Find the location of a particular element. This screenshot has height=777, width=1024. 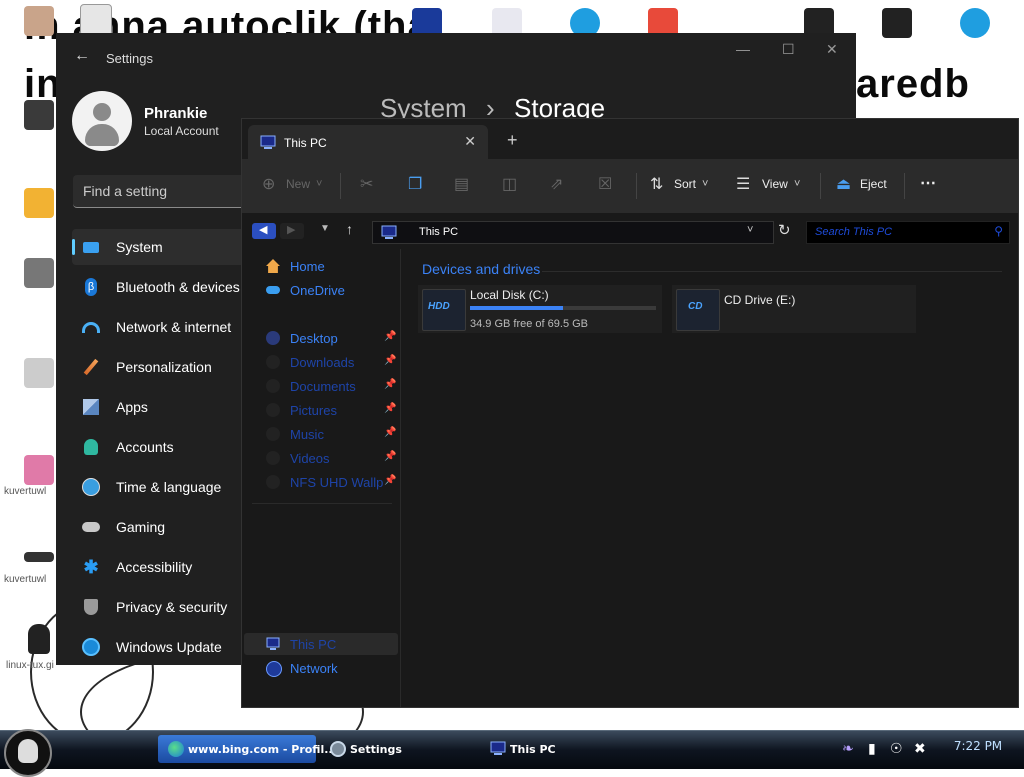

cut-icon: ✂ is located at coordinates (366, 184).